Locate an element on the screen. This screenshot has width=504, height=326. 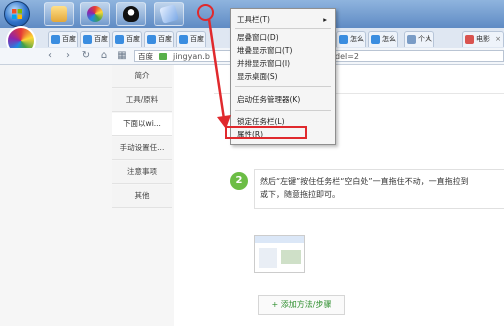
start-button is located at coordinates (17, 14).